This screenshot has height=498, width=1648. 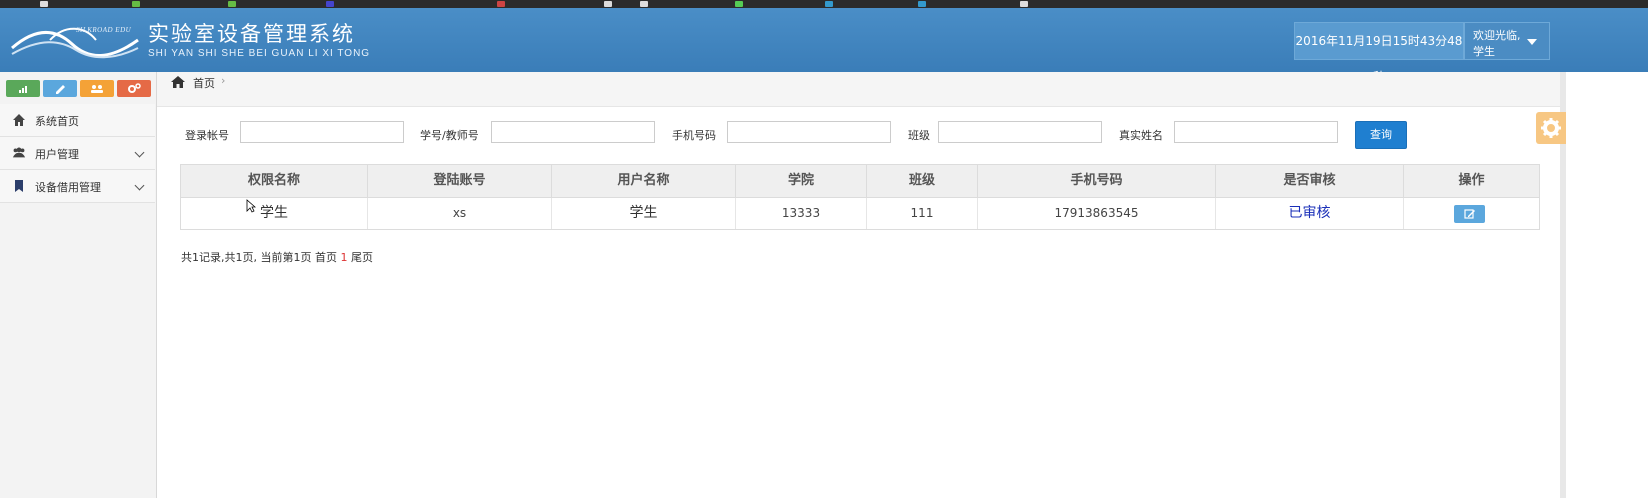 I want to click on column-header-college: 学院, so click(x=801, y=181).